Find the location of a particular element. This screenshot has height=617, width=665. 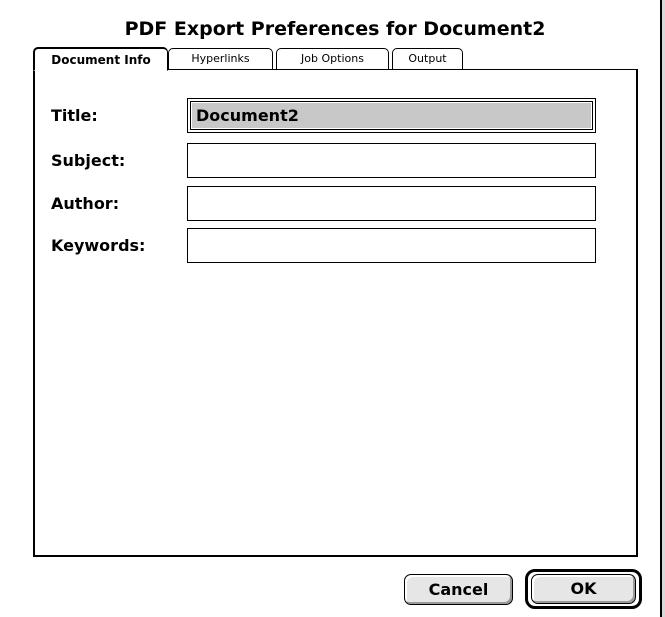

title-field: Document2 is located at coordinates (391, 115).